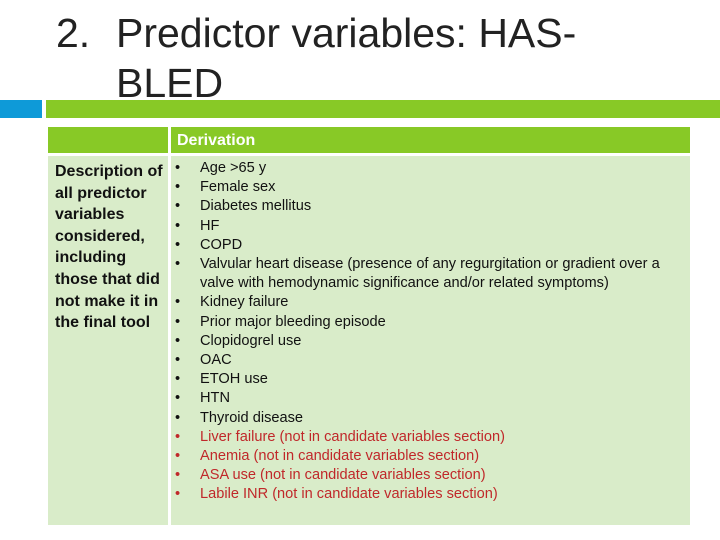 This screenshot has width=720, height=540. Describe the element at coordinates (430, 302) in the screenshot. I see `list-item: Kidney failure` at that location.